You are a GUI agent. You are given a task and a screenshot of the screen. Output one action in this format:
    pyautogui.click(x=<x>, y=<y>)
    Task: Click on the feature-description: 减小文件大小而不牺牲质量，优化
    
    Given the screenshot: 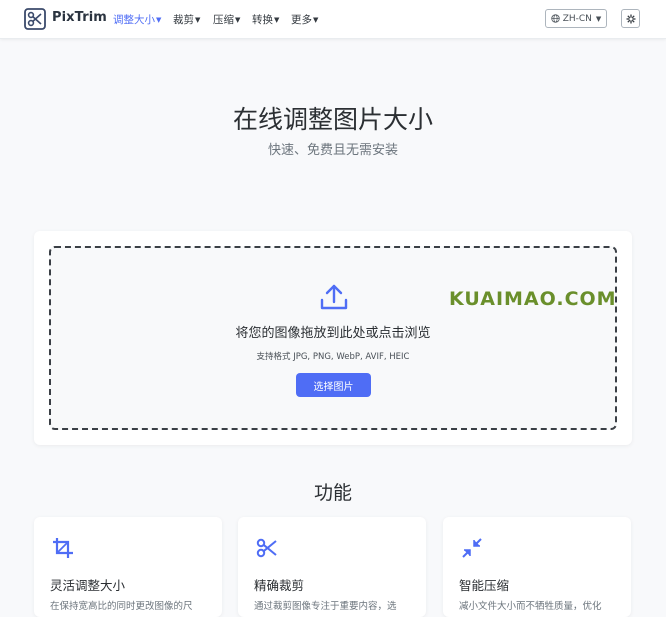 What is the action you would take?
    pyautogui.click(x=530, y=606)
    